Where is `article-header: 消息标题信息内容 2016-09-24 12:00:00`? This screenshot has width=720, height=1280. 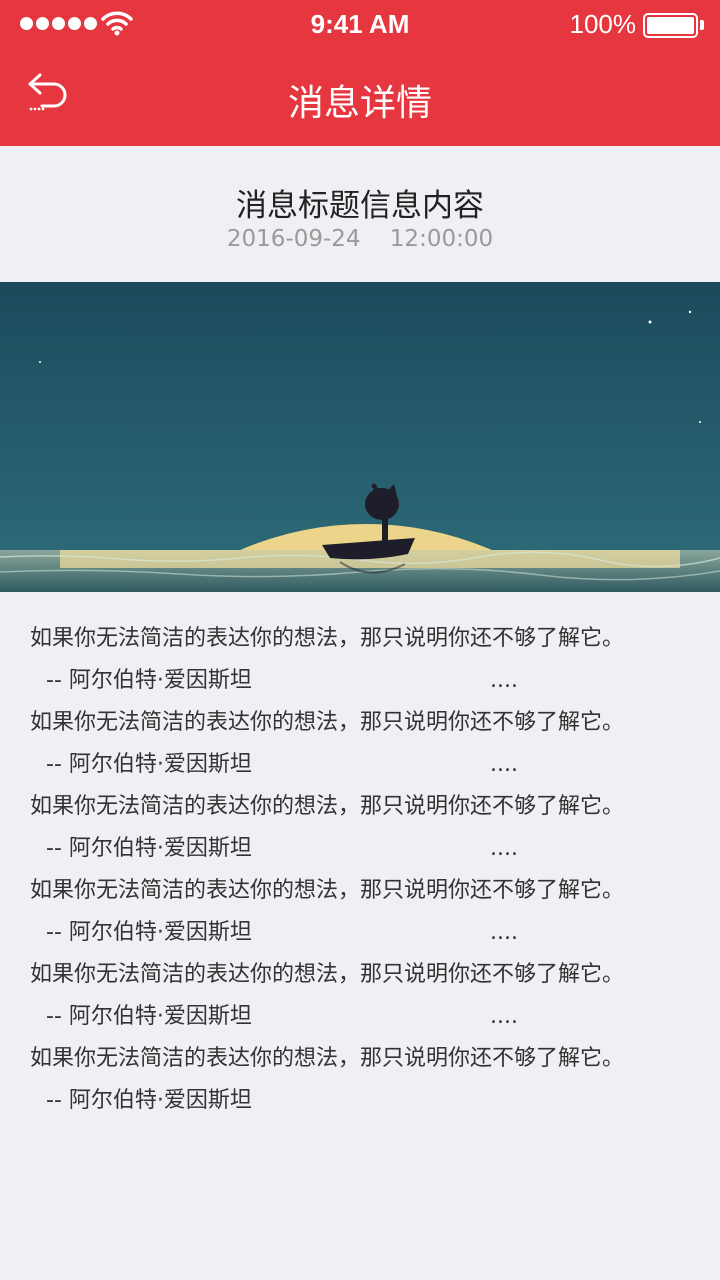 article-header: 消息标题信息内容 2016-09-24 12:00:00 is located at coordinates (360, 214).